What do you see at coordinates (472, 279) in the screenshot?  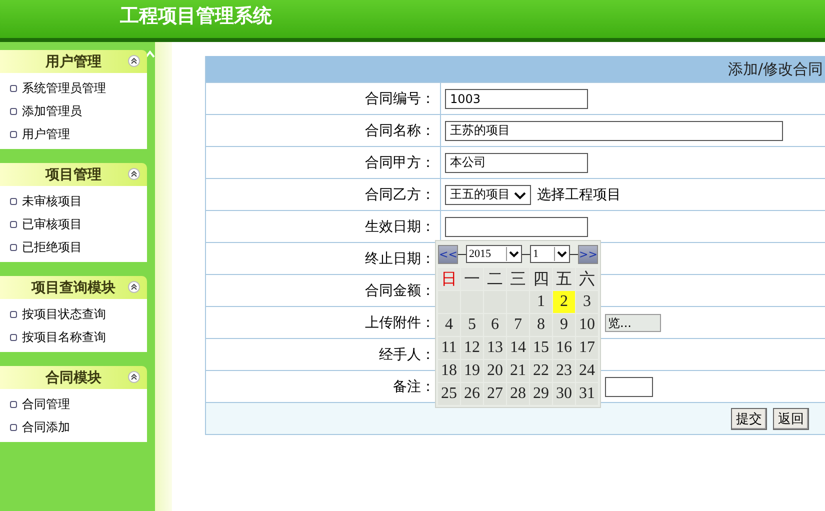 I see `weekday-label: 一` at bounding box center [472, 279].